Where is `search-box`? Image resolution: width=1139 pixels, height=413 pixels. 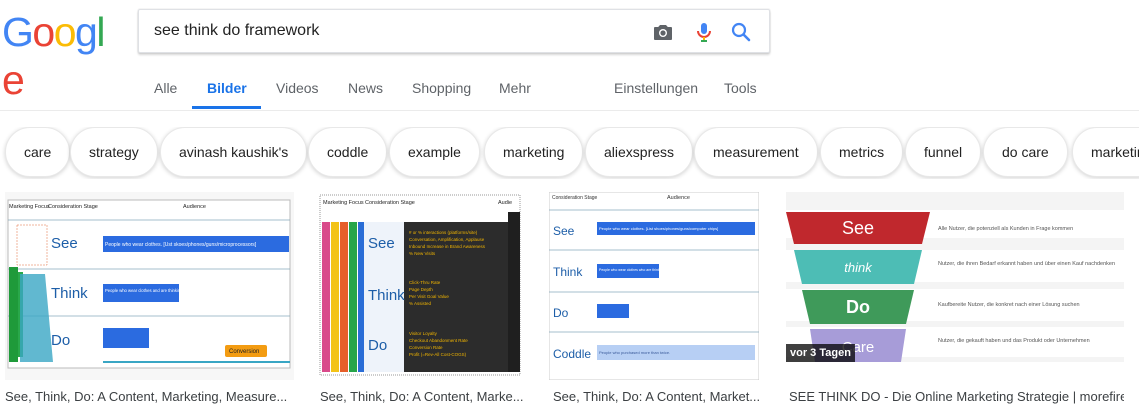 search-box is located at coordinates (454, 31).